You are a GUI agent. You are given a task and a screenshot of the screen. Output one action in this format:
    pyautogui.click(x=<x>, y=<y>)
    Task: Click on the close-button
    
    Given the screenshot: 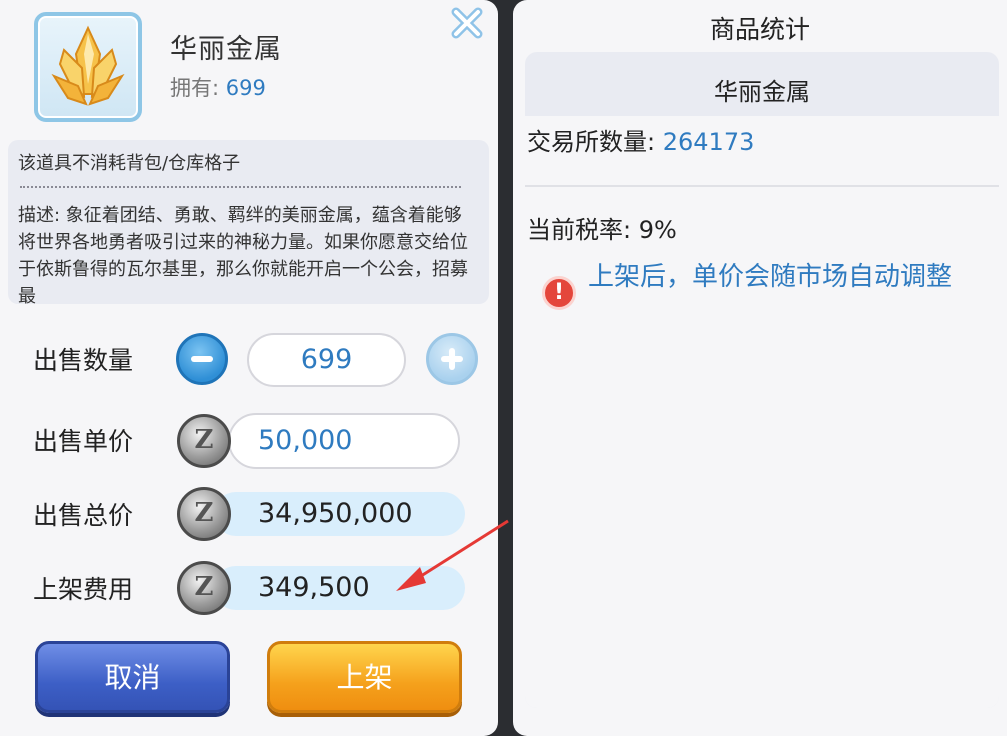 What is the action you would take?
    pyautogui.click(x=467, y=23)
    